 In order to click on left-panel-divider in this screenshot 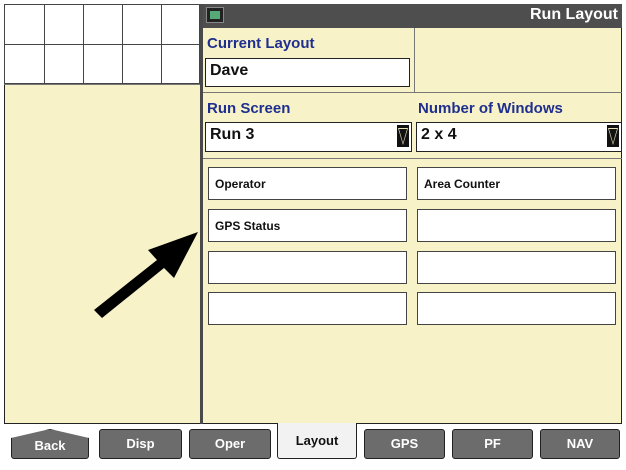, I will do `click(102, 84)`.